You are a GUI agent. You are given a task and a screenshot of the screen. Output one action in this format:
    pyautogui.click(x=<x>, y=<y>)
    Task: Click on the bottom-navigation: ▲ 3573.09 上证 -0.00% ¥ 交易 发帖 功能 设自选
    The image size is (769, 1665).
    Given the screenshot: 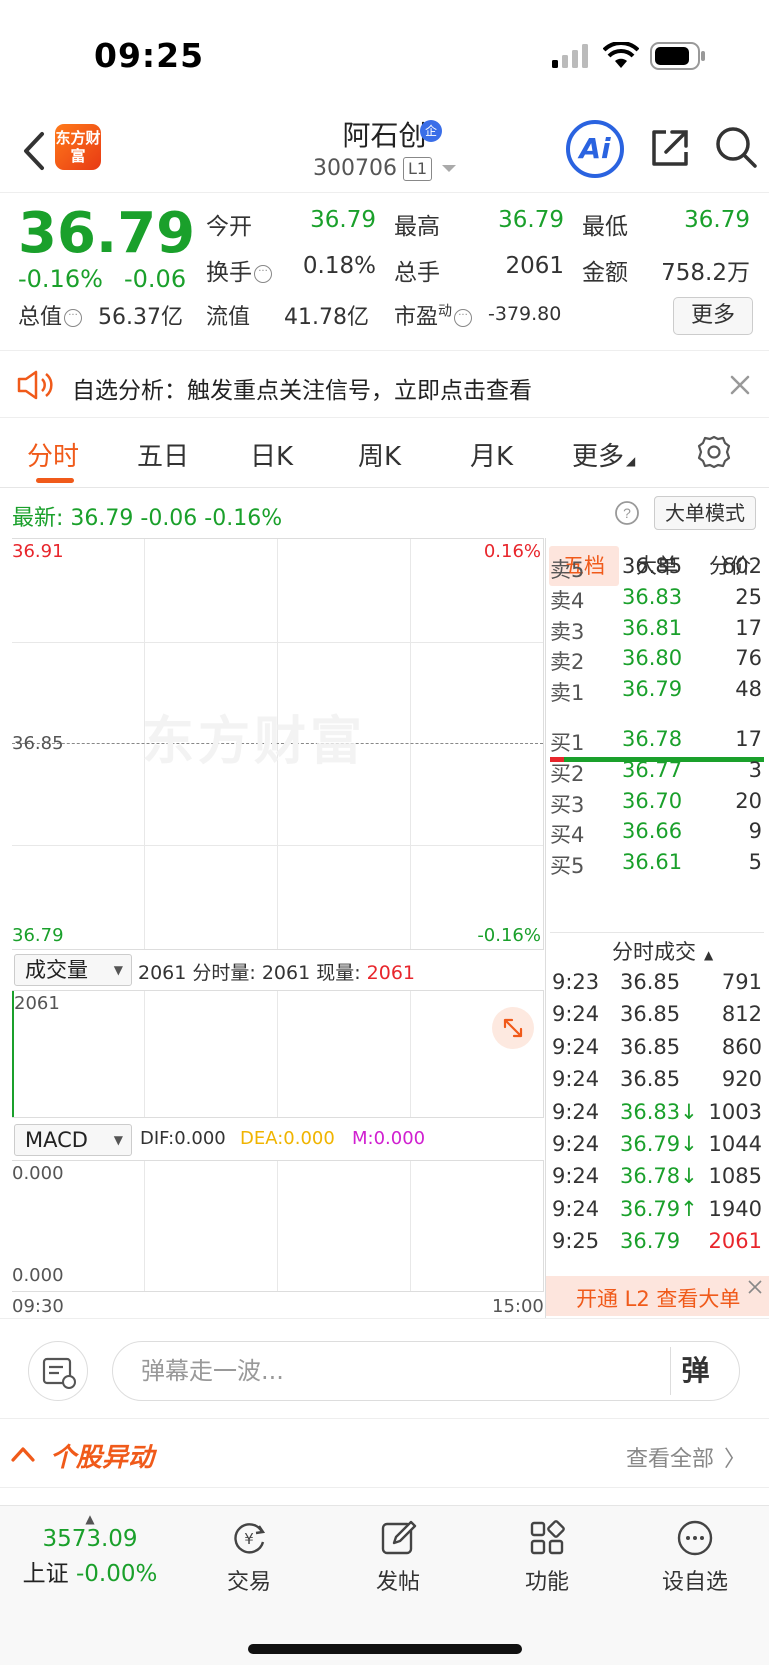 What is the action you would take?
    pyautogui.click(x=384, y=1585)
    